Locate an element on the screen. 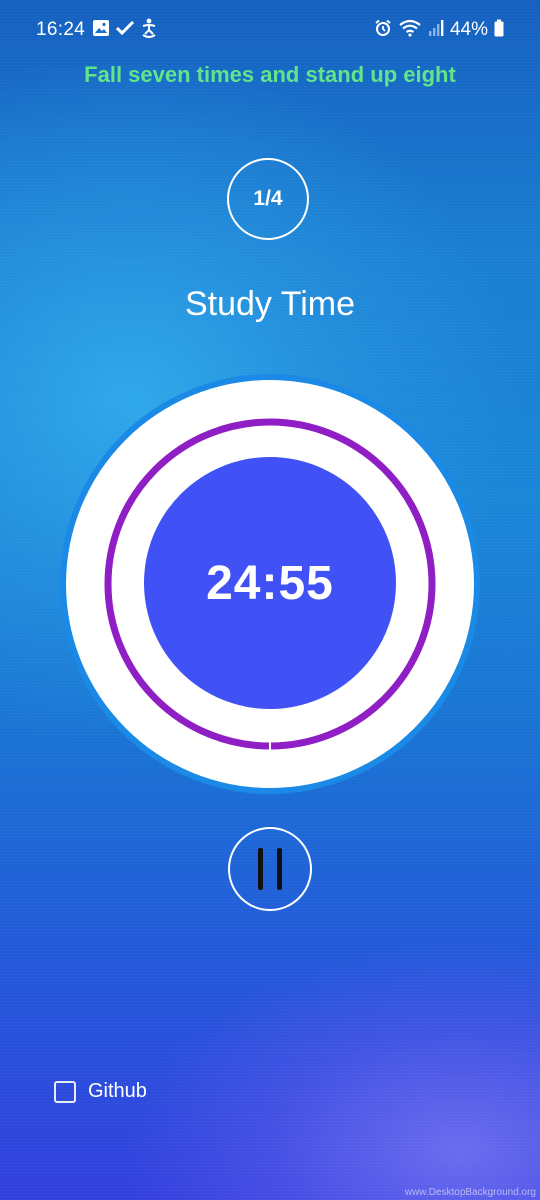  timer-remaining: 24:55 is located at coordinates (270, 583).